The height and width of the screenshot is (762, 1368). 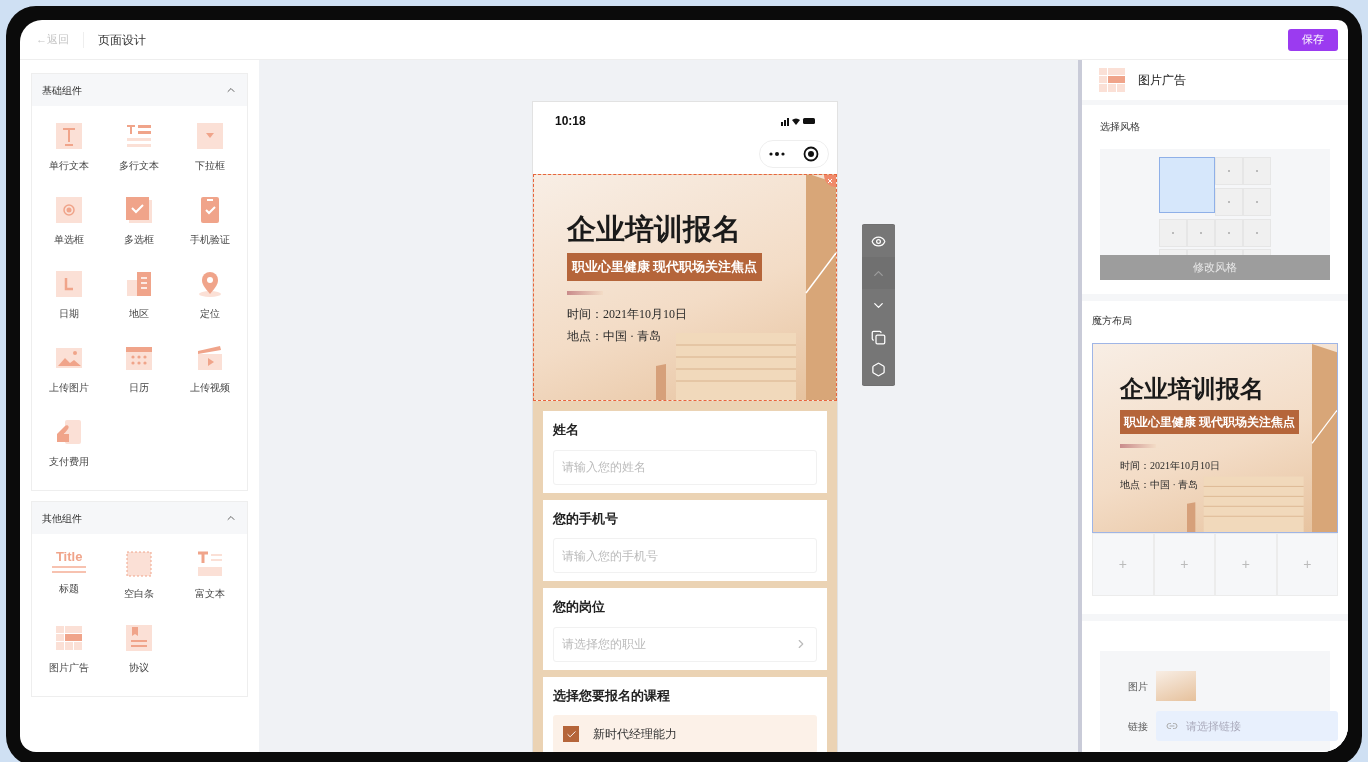 What do you see at coordinates (139, 358) in the screenshot?
I see `calendar-icon` at bounding box center [139, 358].